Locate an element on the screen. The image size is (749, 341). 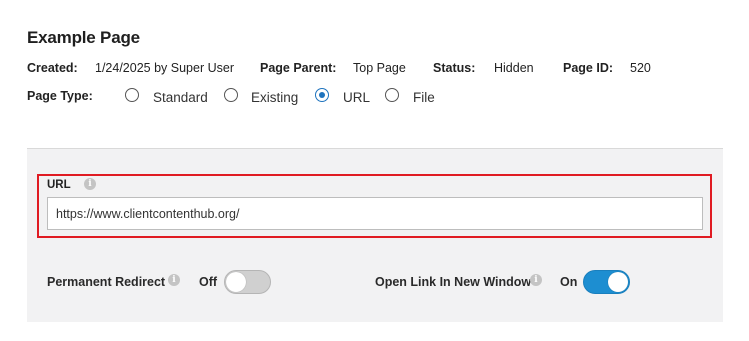
page-title: Example Page is located at coordinates (83, 37).